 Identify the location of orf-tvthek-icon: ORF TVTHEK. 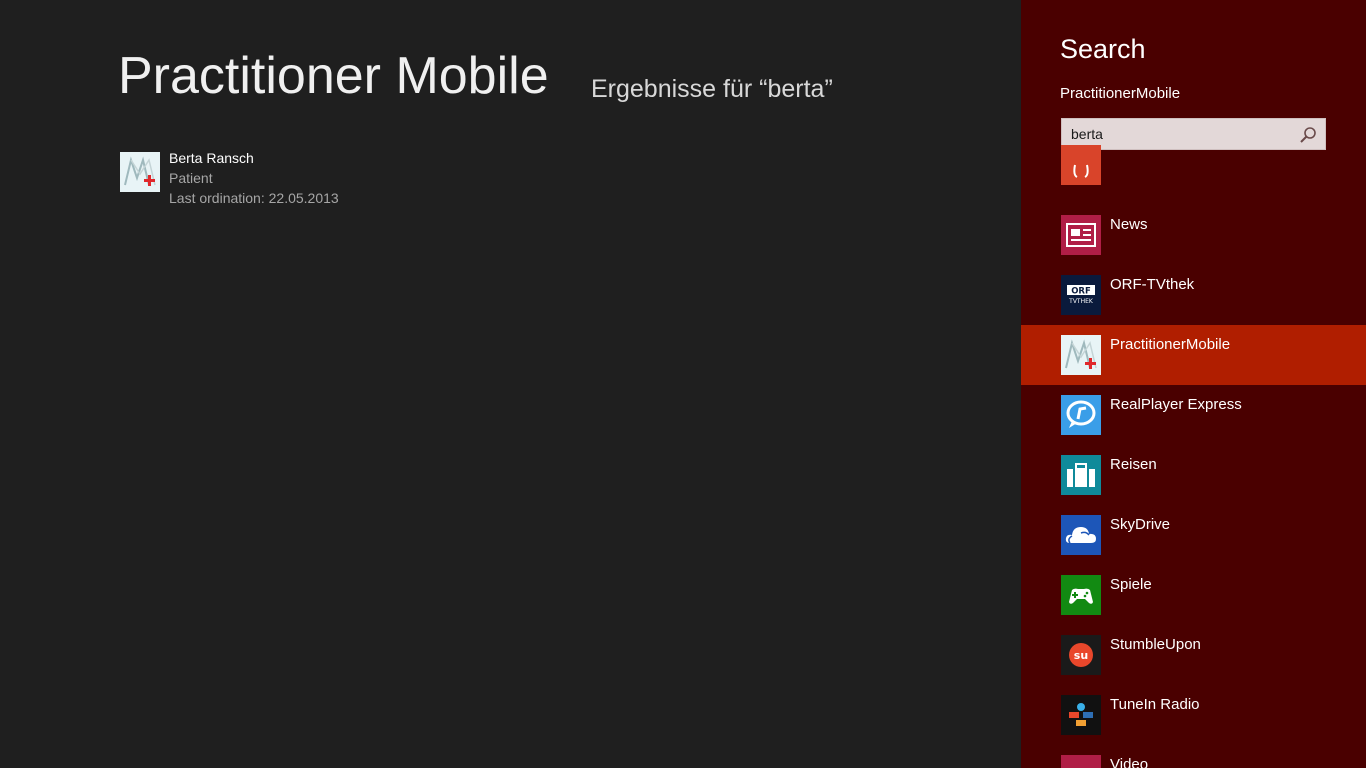
(1081, 295).